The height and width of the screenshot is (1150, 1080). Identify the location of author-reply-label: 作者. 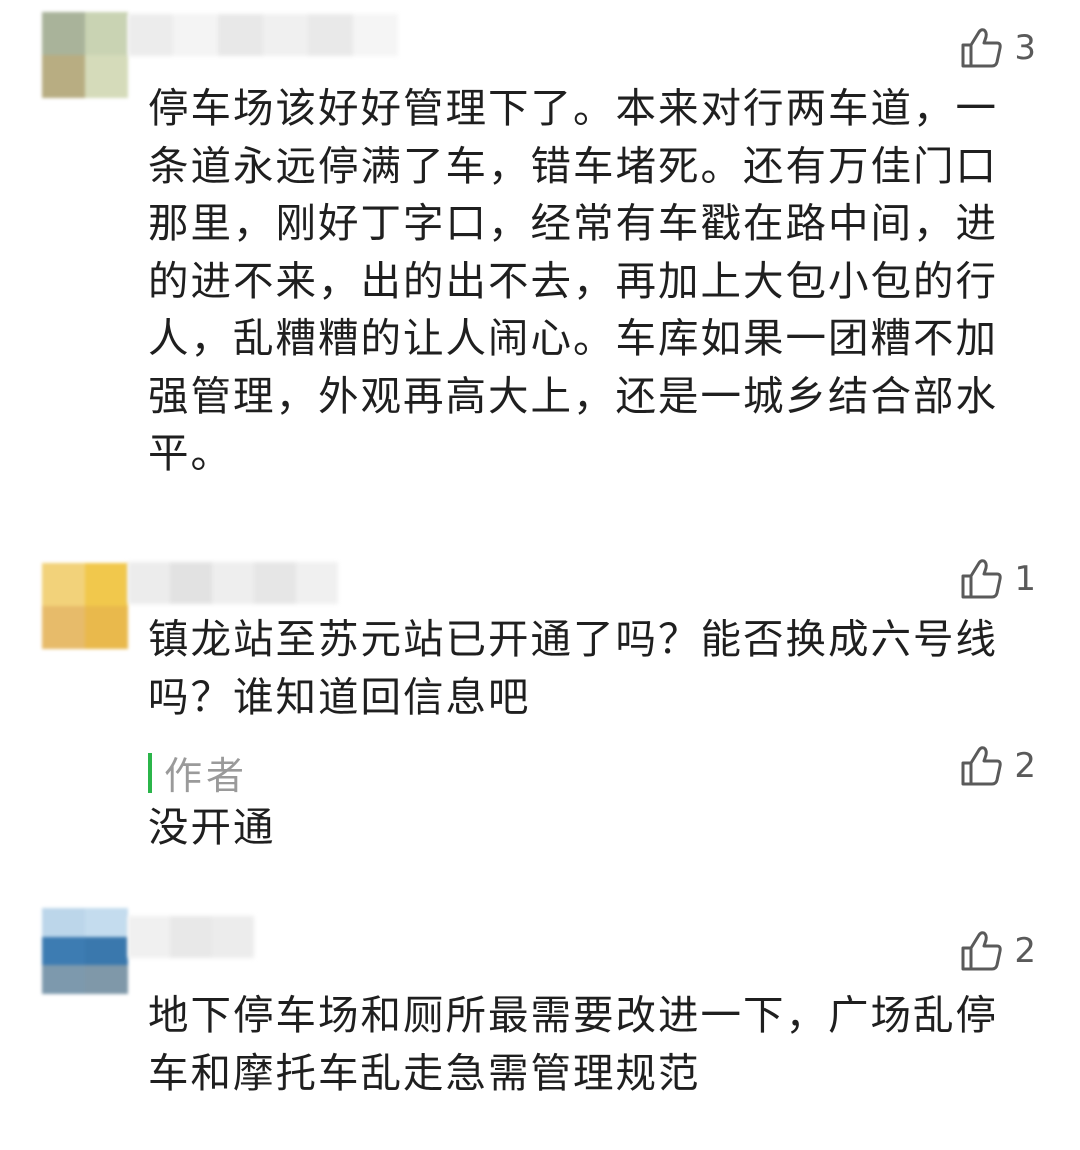
(198, 772).